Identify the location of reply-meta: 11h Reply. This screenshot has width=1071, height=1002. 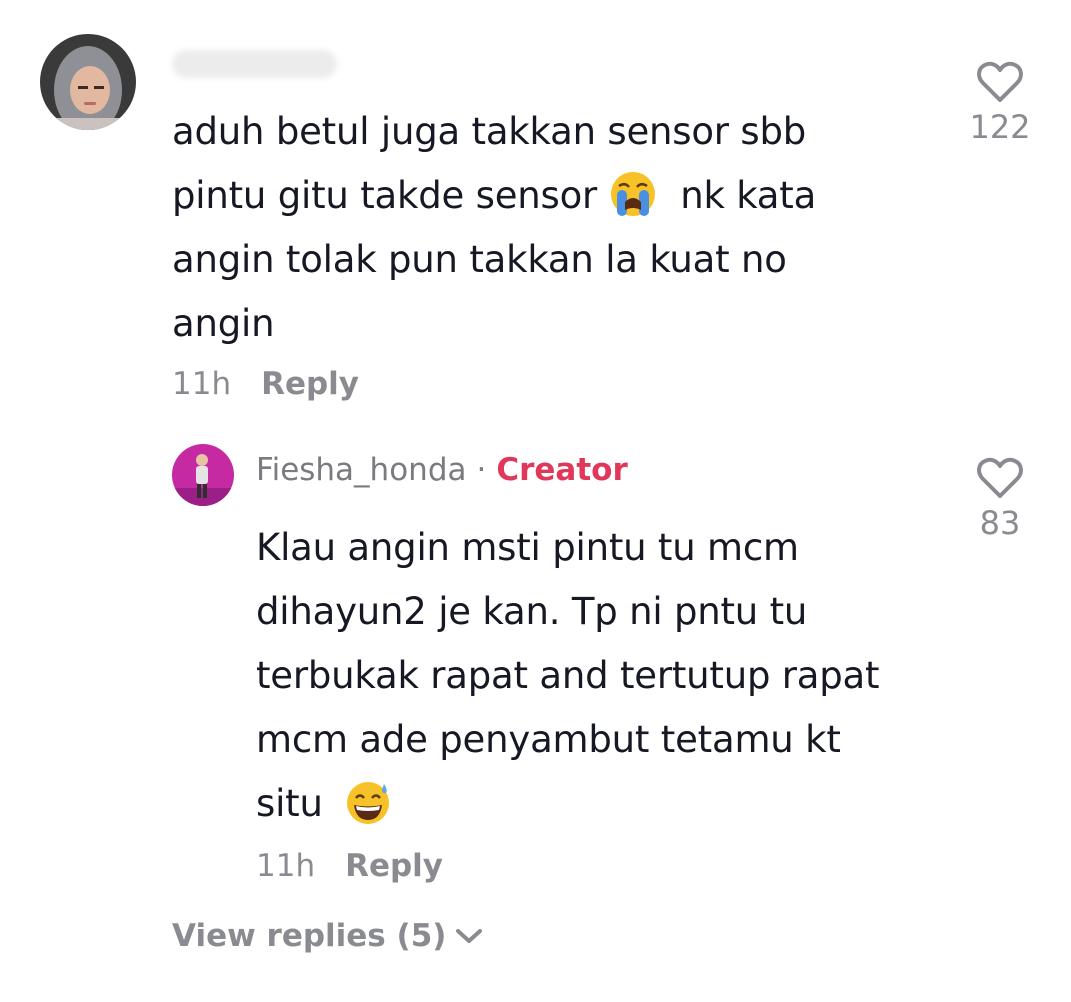
(349, 866).